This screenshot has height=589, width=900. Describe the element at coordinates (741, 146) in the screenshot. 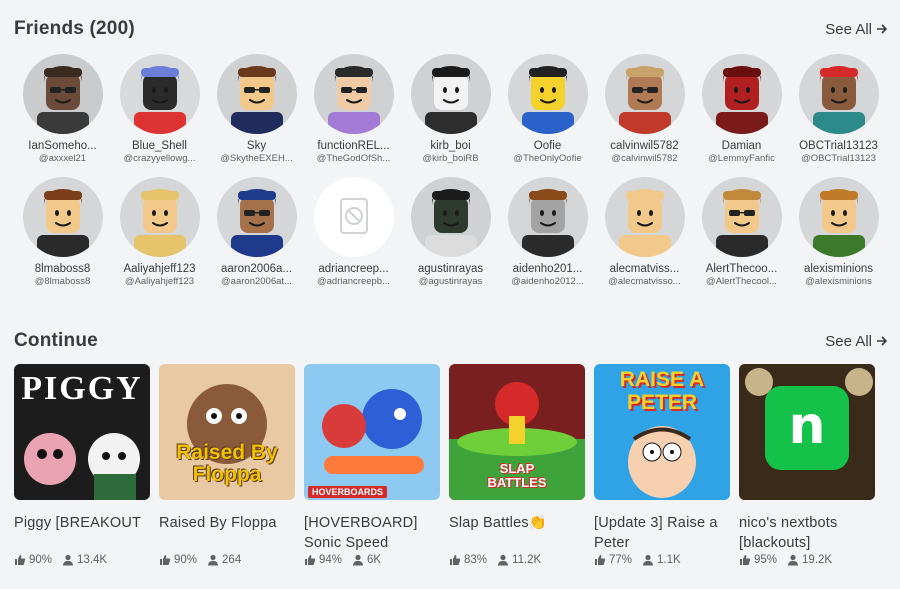

I see `friend-display-name: Damian` at that location.